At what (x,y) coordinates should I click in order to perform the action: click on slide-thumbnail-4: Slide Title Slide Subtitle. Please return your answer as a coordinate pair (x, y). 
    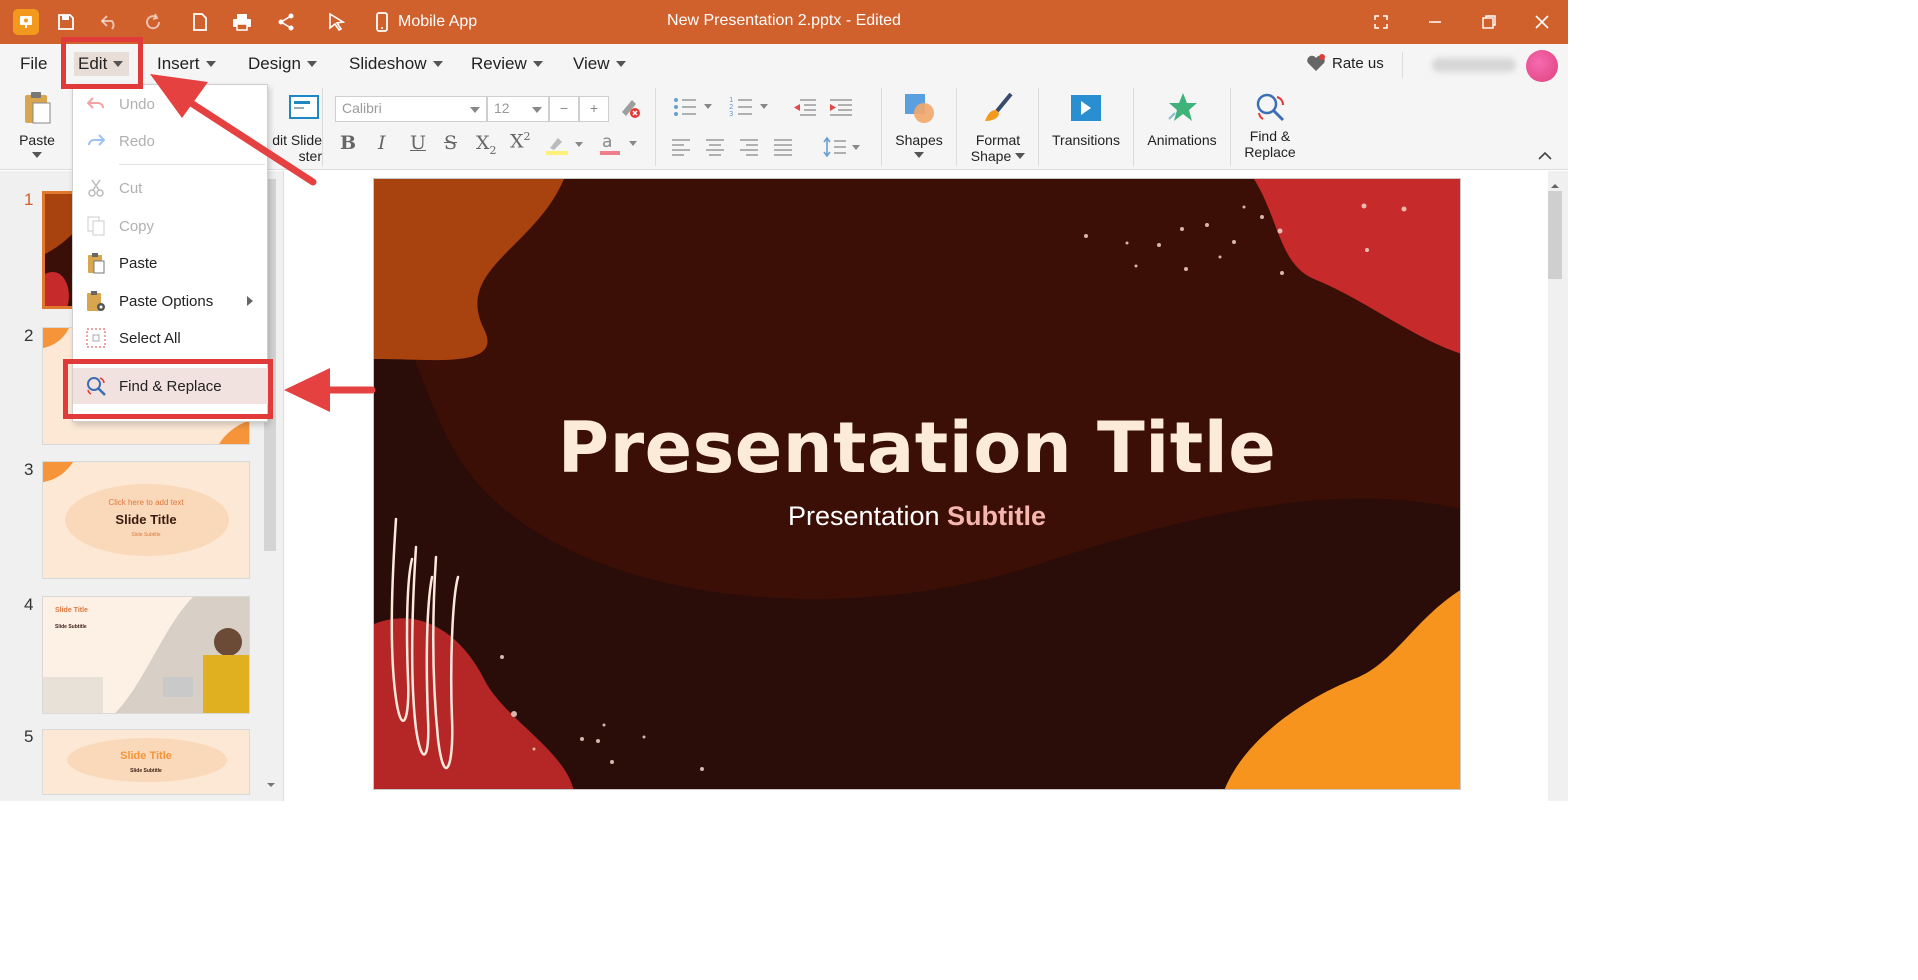
    Looking at the image, I should click on (146, 655).